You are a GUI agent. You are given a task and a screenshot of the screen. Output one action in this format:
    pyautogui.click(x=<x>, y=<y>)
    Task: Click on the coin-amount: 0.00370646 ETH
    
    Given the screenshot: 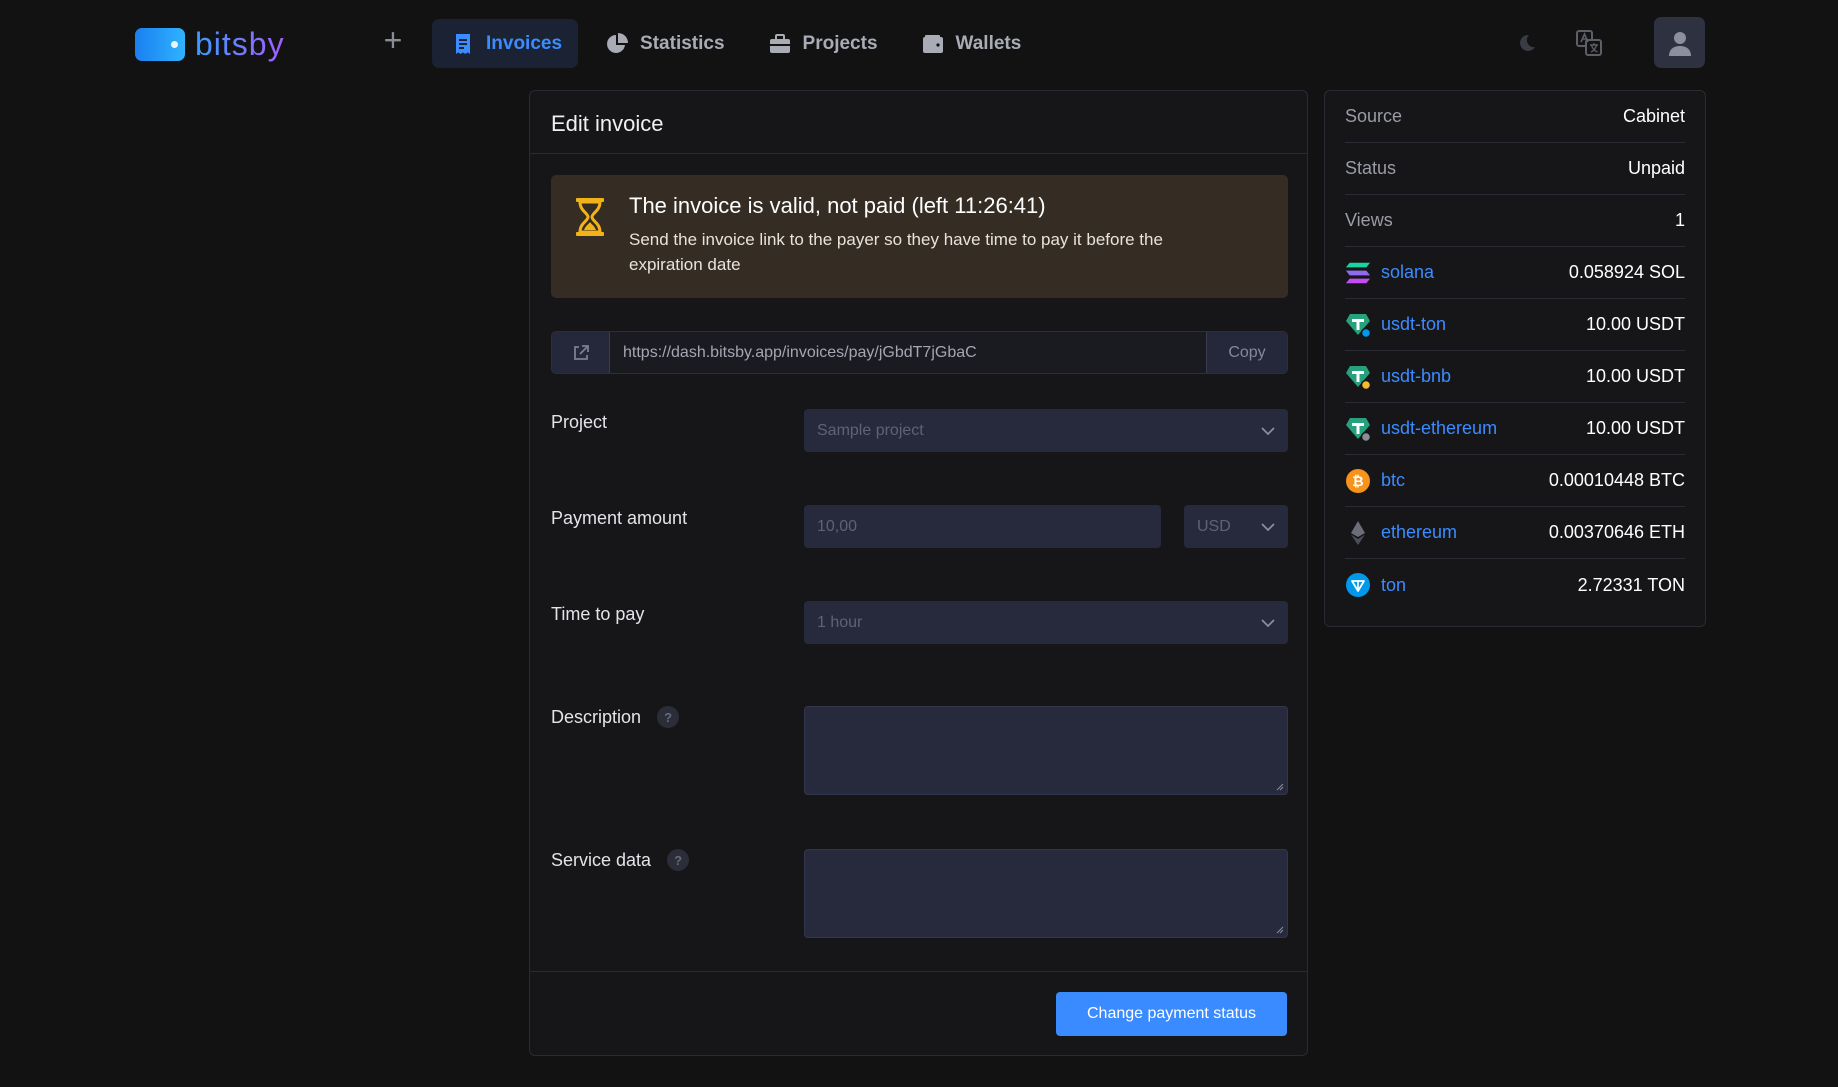 What is the action you would take?
    pyautogui.click(x=1616, y=532)
    